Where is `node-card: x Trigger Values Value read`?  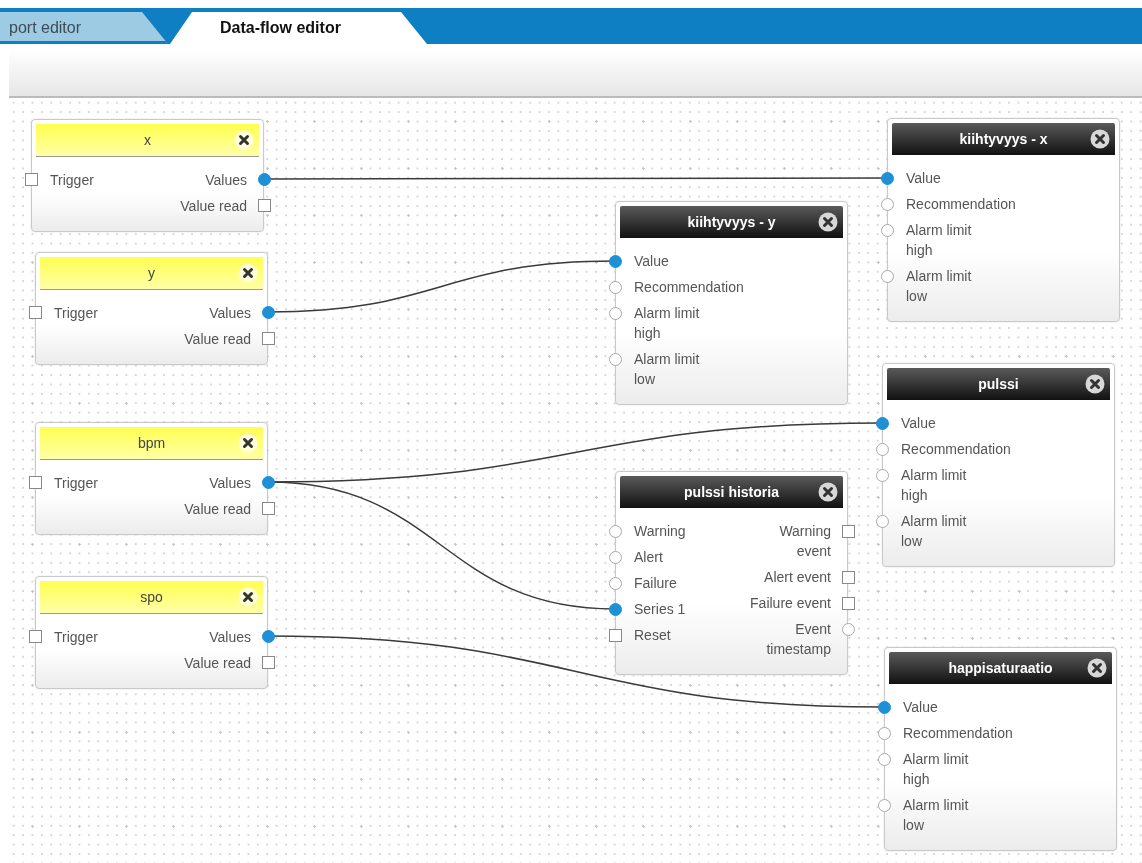 node-card: x Trigger Values Value read is located at coordinates (147, 175).